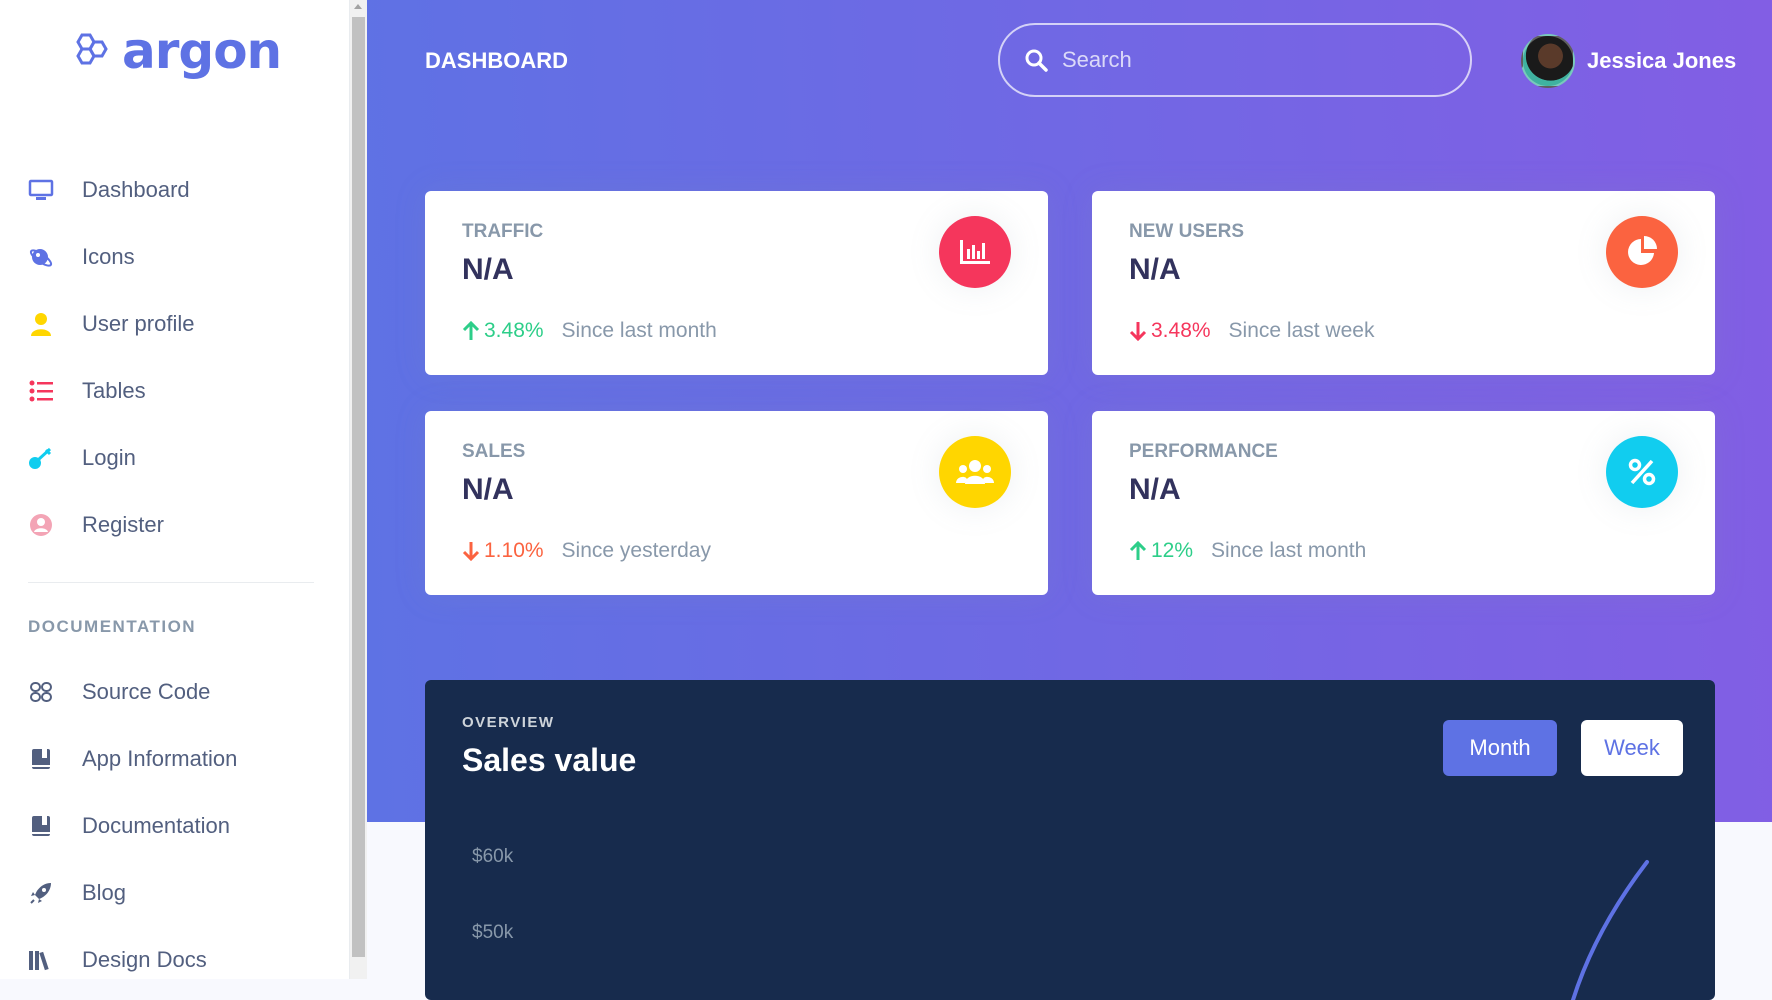 The image size is (1772, 1000). What do you see at coordinates (1036, 60) in the screenshot?
I see `search-icon` at bounding box center [1036, 60].